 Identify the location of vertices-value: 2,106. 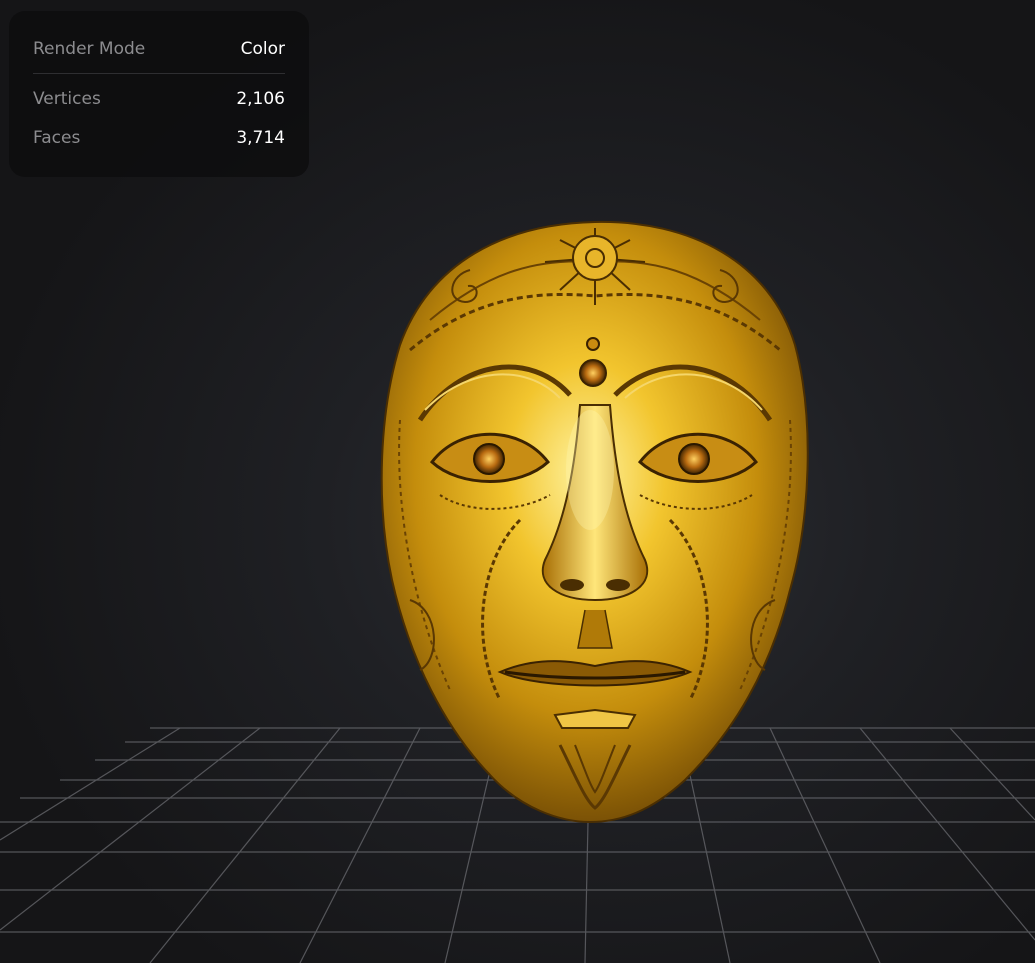
(260, 99).